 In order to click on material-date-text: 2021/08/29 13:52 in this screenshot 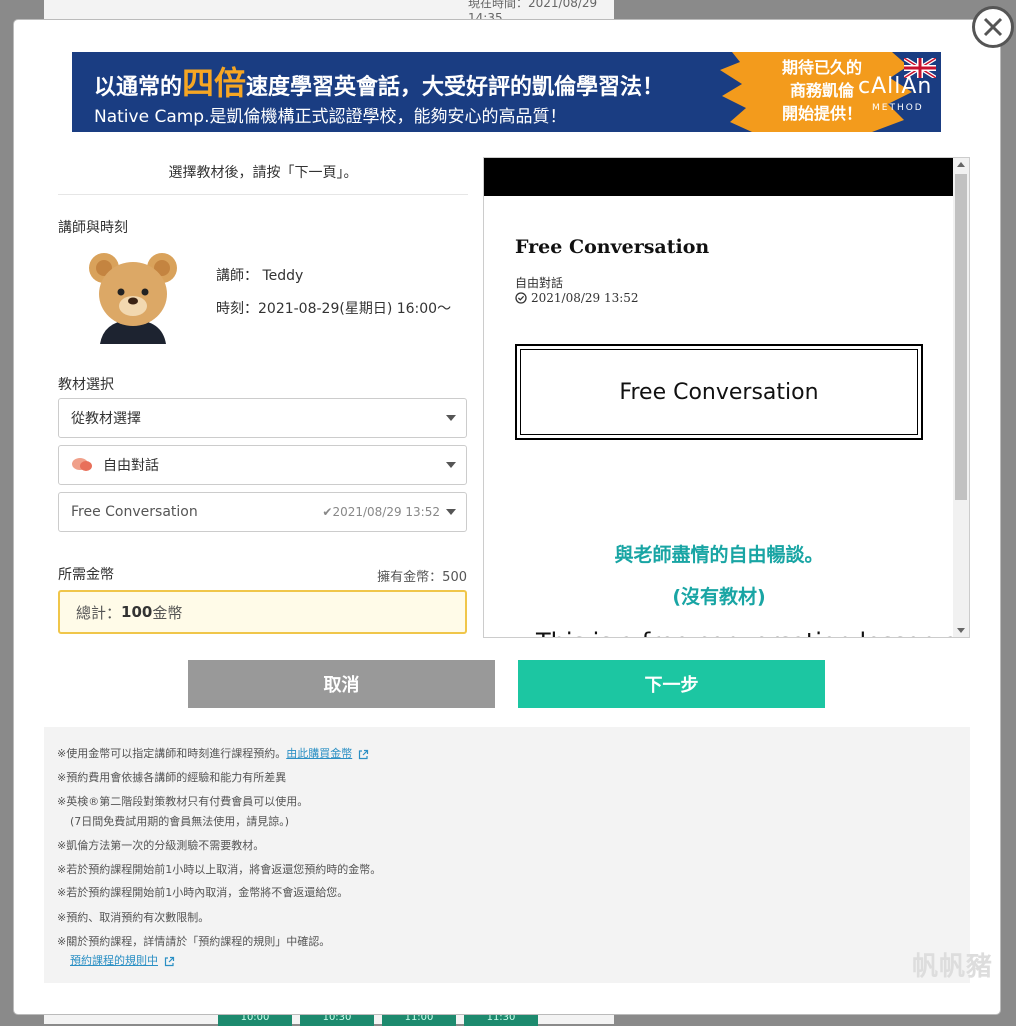, I will do `click(386, 512)`.